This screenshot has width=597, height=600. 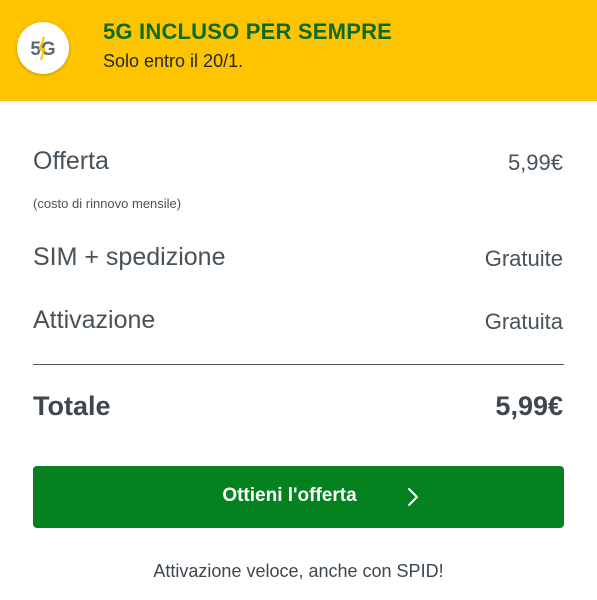 I want to click on offer-note: (costo di rinnovo mensile), so click(x=107, y=203).